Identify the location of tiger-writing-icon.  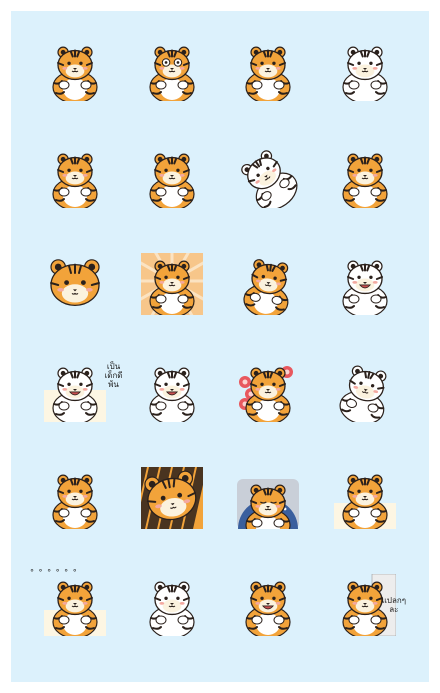
(75, 394).